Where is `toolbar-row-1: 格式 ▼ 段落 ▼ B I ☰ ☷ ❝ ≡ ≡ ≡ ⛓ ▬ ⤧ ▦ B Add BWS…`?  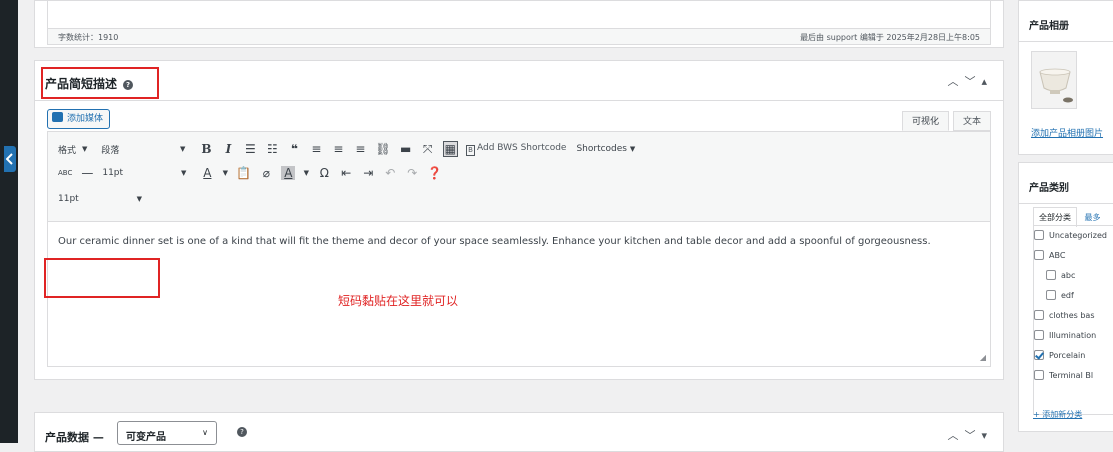
toolbar-row-1: 格式 ▼ 段落 ▼ B I ☰ ☷ ❝ ≡ ≡ ≡ ⛓ ▬ ⤧ ▦ B Add BWS… is located at coordinates (344, 149).